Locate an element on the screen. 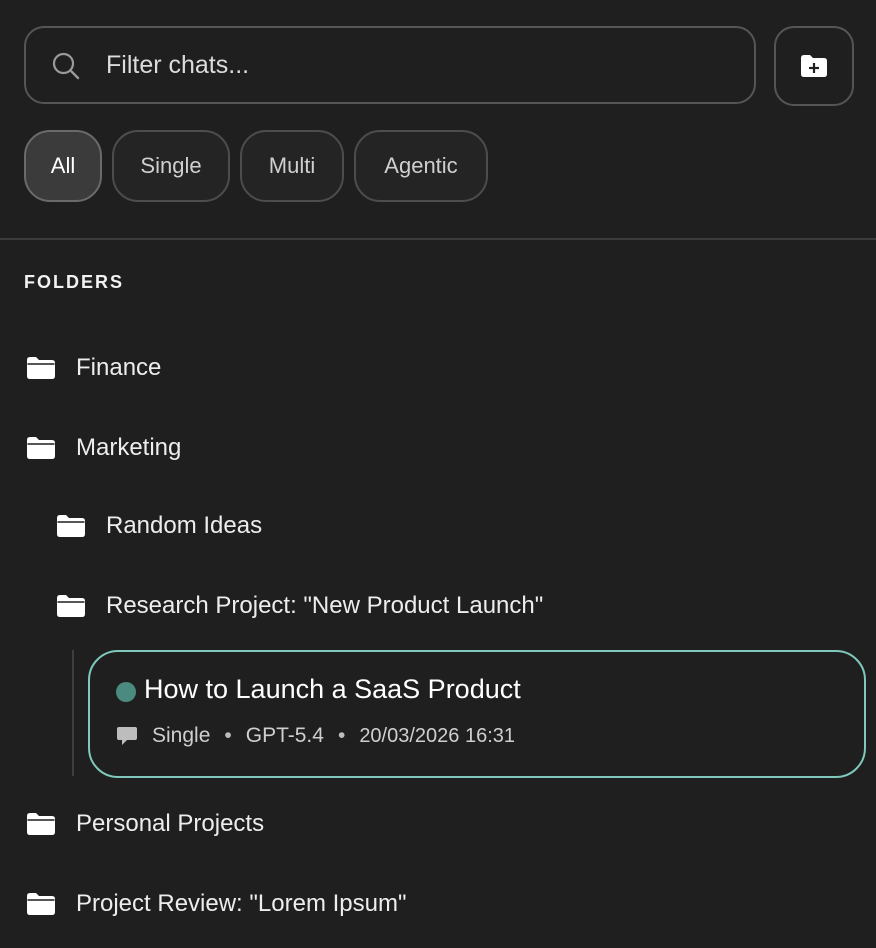 The height and width of the screenshot is (948, 876). folder-plus-icon is located at coordinates (814, 66).